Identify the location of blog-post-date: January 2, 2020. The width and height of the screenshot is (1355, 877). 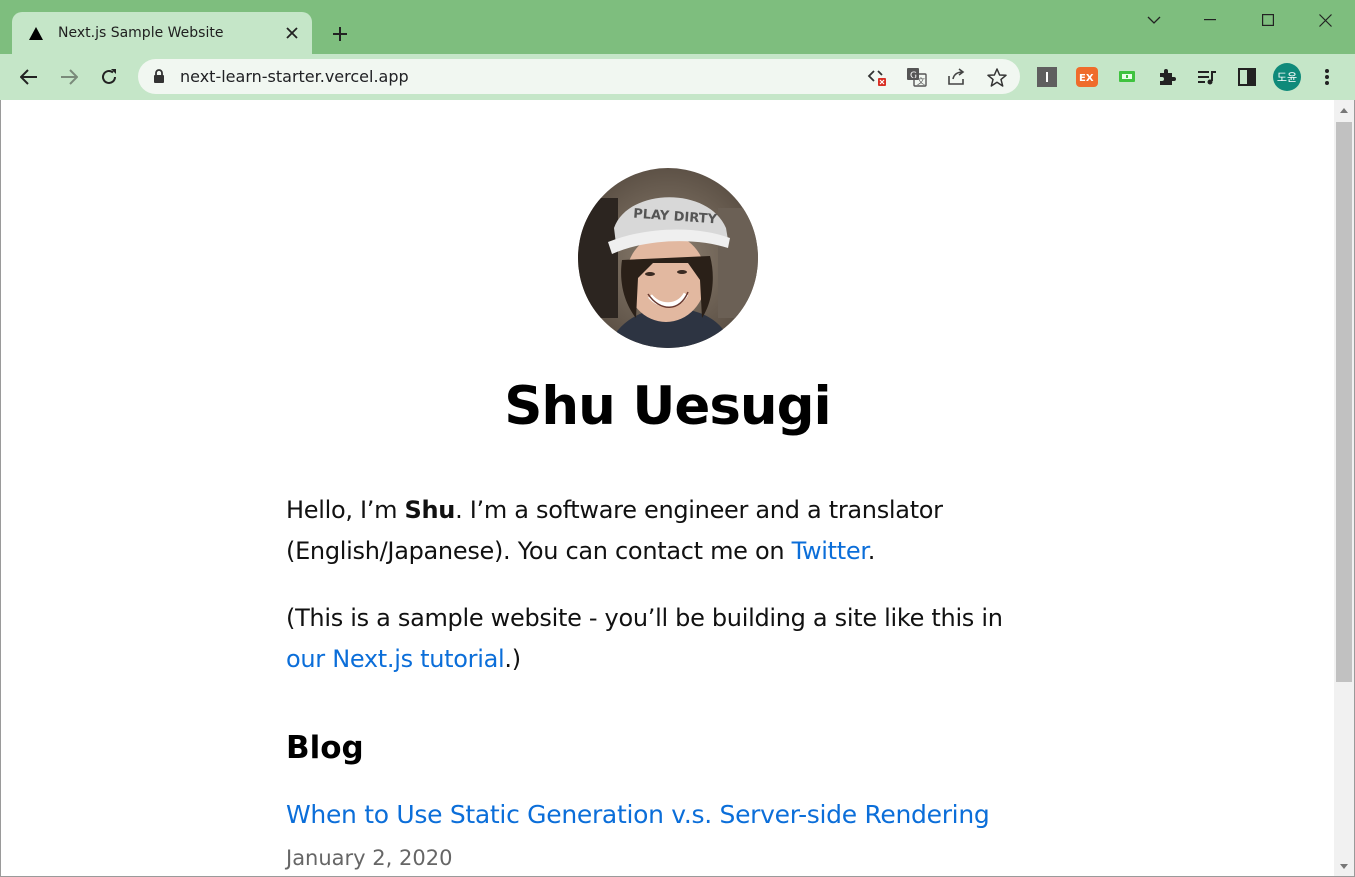
(369, 858).